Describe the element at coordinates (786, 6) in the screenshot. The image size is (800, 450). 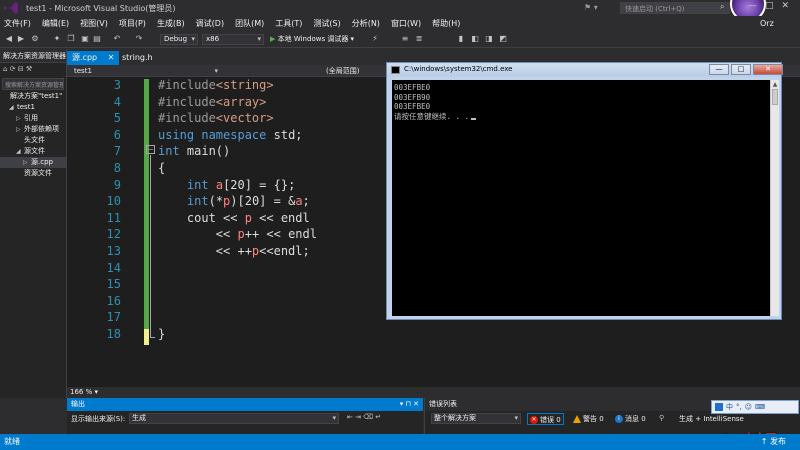
I see `close-button: ✕` at that location.